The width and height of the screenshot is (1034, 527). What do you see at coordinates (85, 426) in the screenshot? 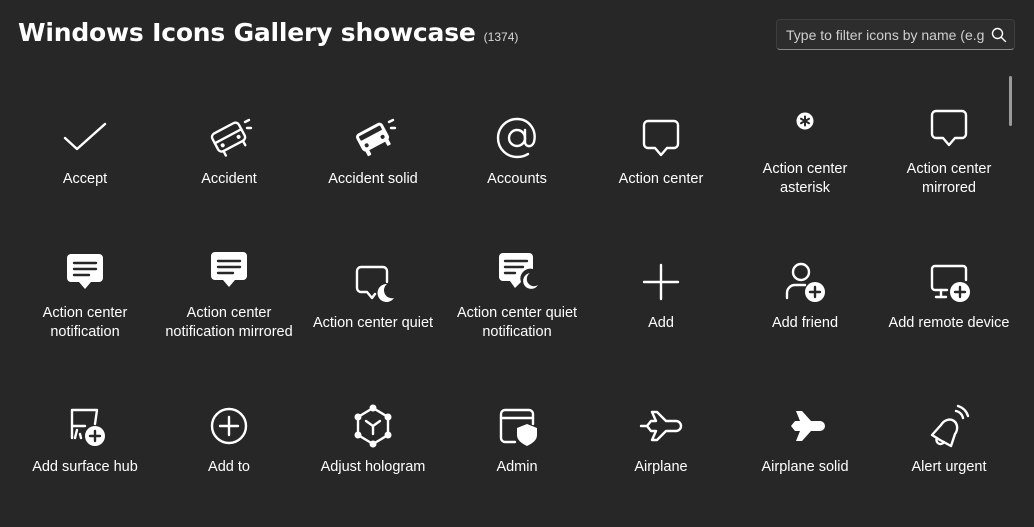
I see `add-surface-hub-icon` at bounding box center [85, 426].